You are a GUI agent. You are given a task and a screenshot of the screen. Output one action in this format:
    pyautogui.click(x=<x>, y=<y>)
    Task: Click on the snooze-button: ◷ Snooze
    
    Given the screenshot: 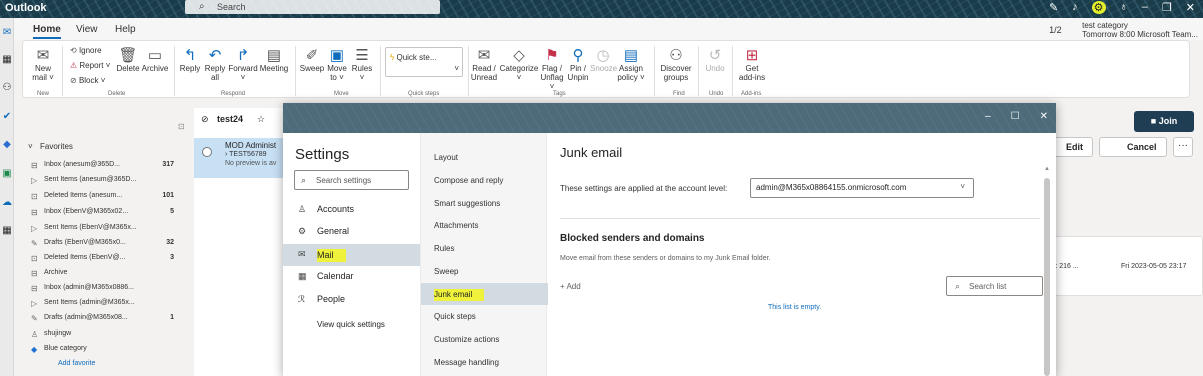 What is the action you would take?
    pyautogui.click(x=603, y=60)
    